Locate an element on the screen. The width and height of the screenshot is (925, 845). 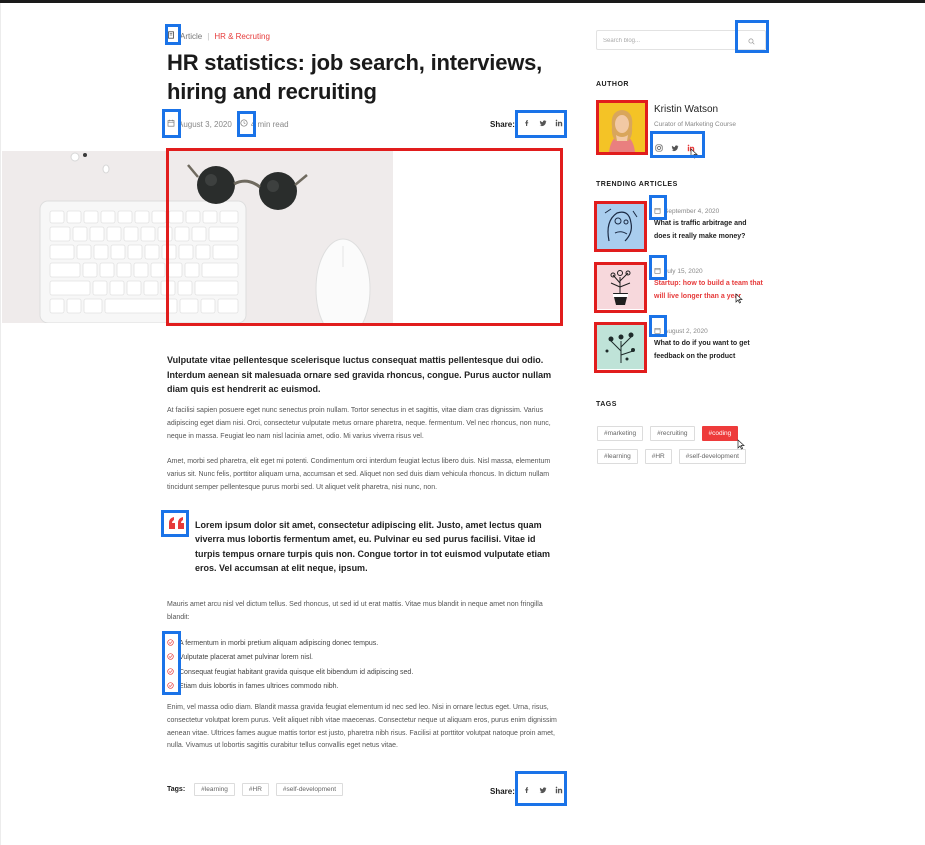
author-social-links is located at coordinates (675, 148).